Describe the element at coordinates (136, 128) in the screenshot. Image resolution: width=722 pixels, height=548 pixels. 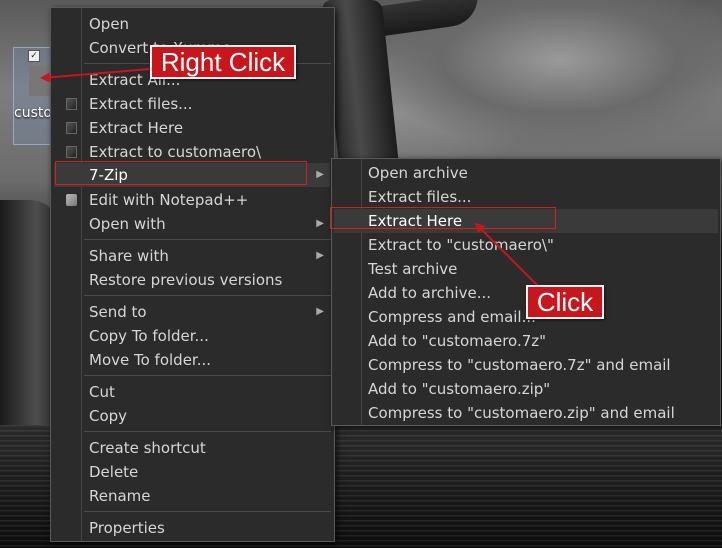
I see `menu-item-label: Extract Here` at that location.